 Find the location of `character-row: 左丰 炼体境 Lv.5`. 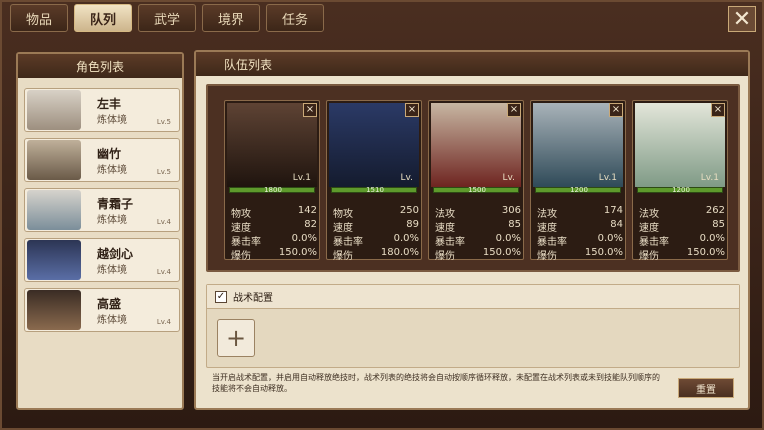

character-row: 左丰 炼体境 Lv.5 is located at coordinates (102, 110).